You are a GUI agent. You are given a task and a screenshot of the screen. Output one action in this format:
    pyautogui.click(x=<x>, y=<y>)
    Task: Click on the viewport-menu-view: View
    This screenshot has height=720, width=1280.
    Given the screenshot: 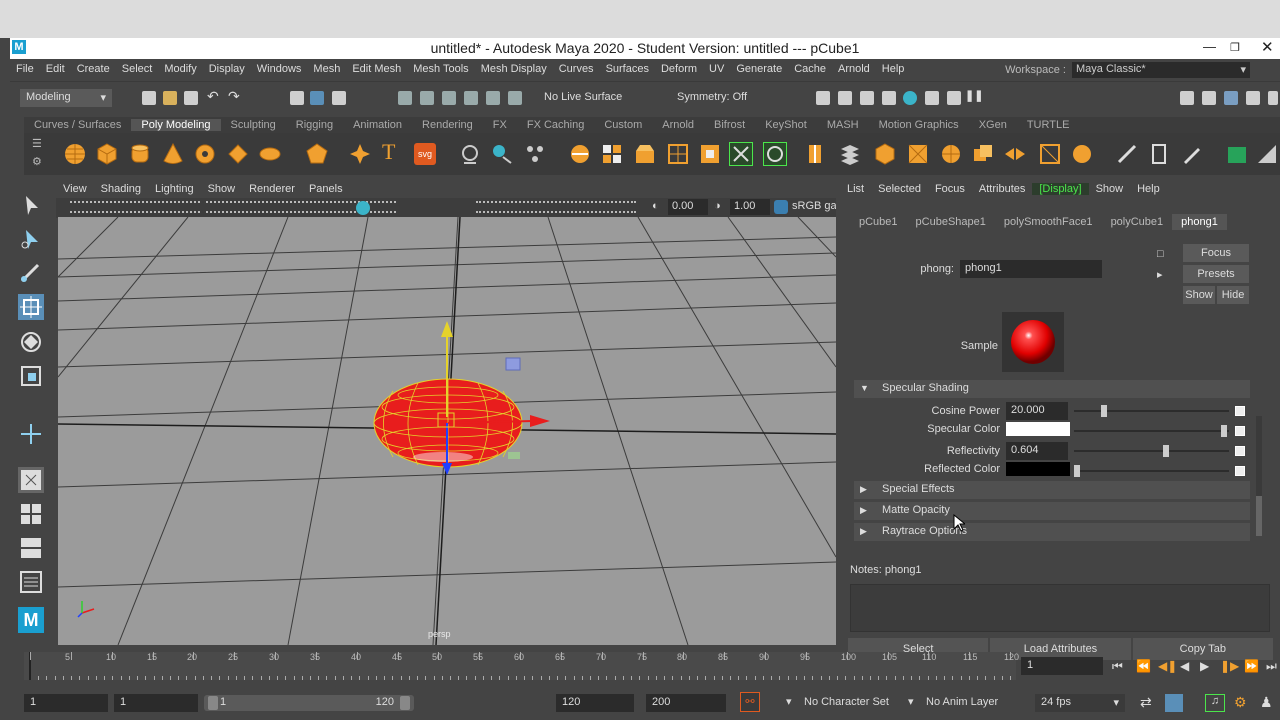 What is the action you would take?
    pyautogui.click(x=75, y=189)
    